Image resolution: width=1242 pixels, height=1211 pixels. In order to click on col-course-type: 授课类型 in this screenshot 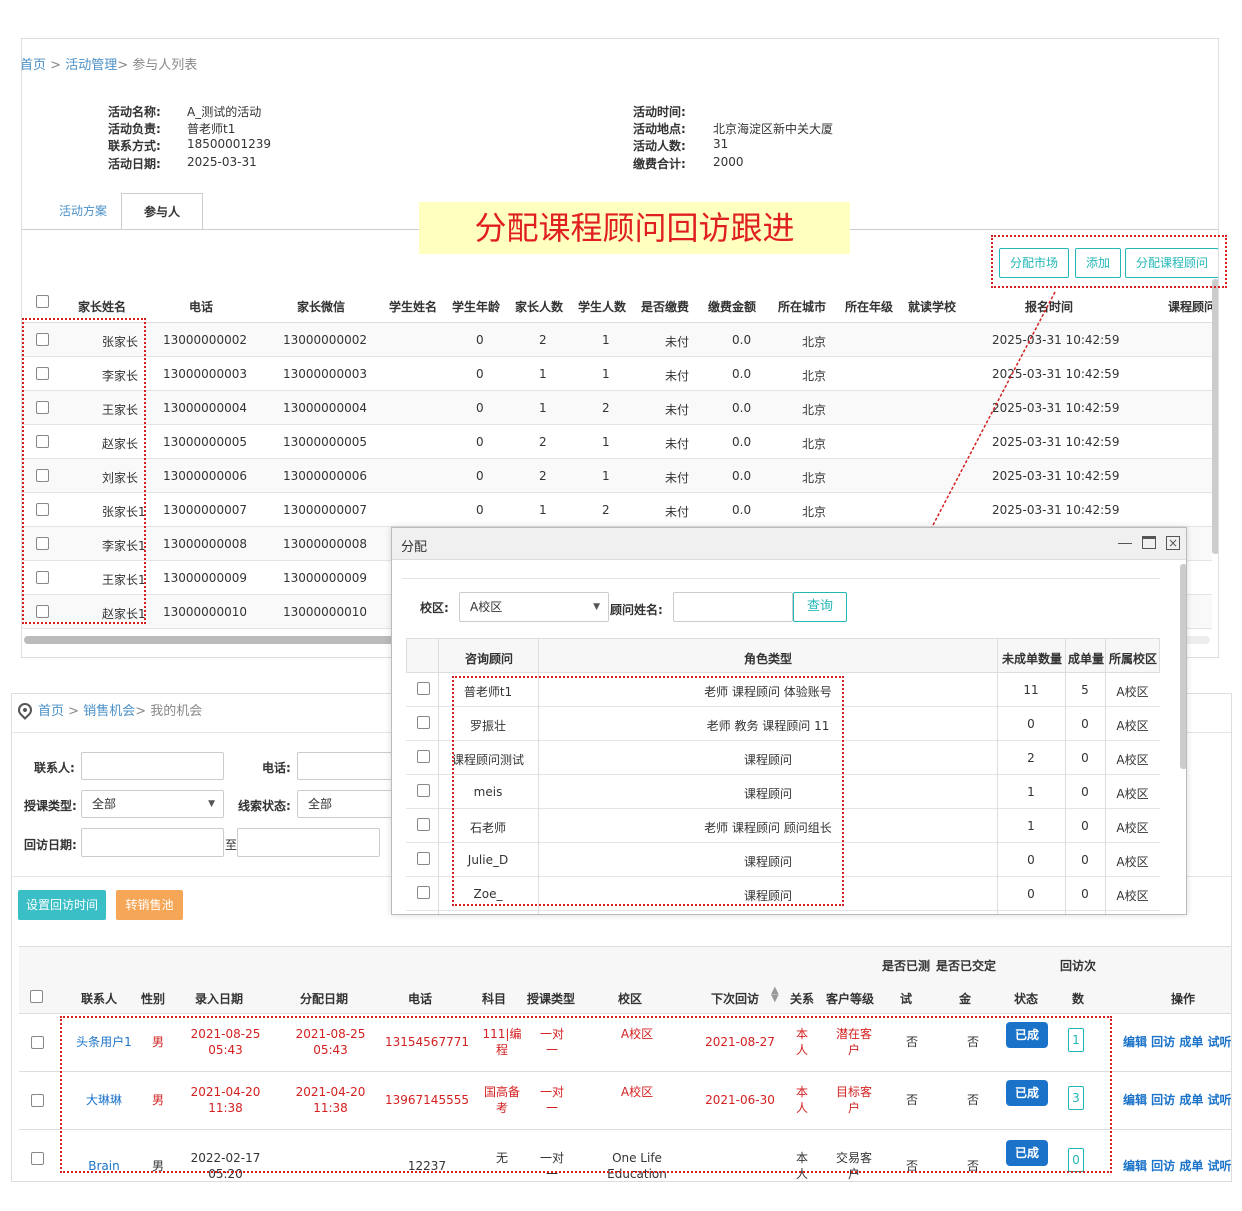, I will do `click(551, 999)`.